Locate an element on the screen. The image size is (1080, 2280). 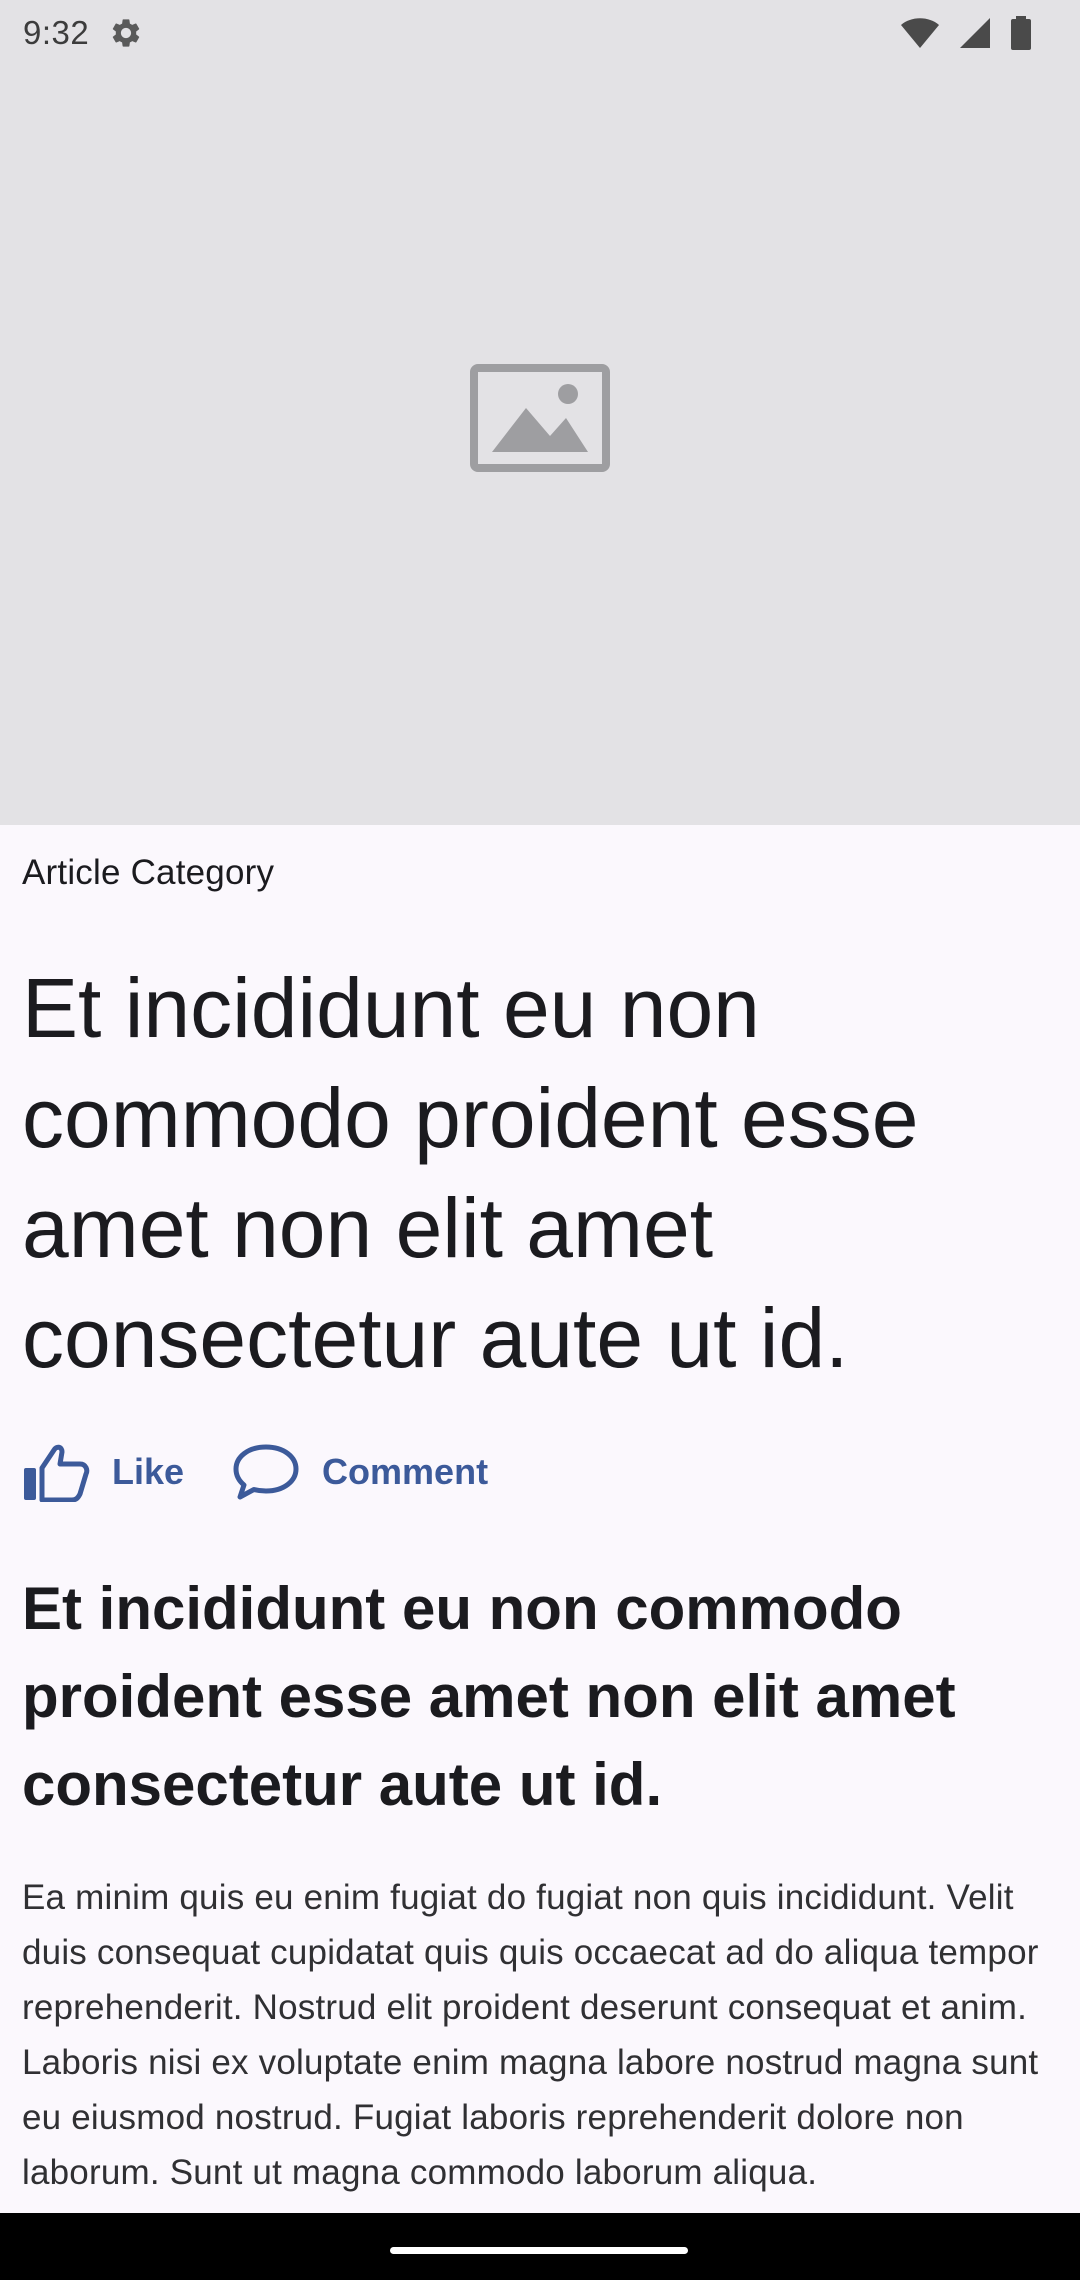
battery-icon is located at coordinates (1021, 33).